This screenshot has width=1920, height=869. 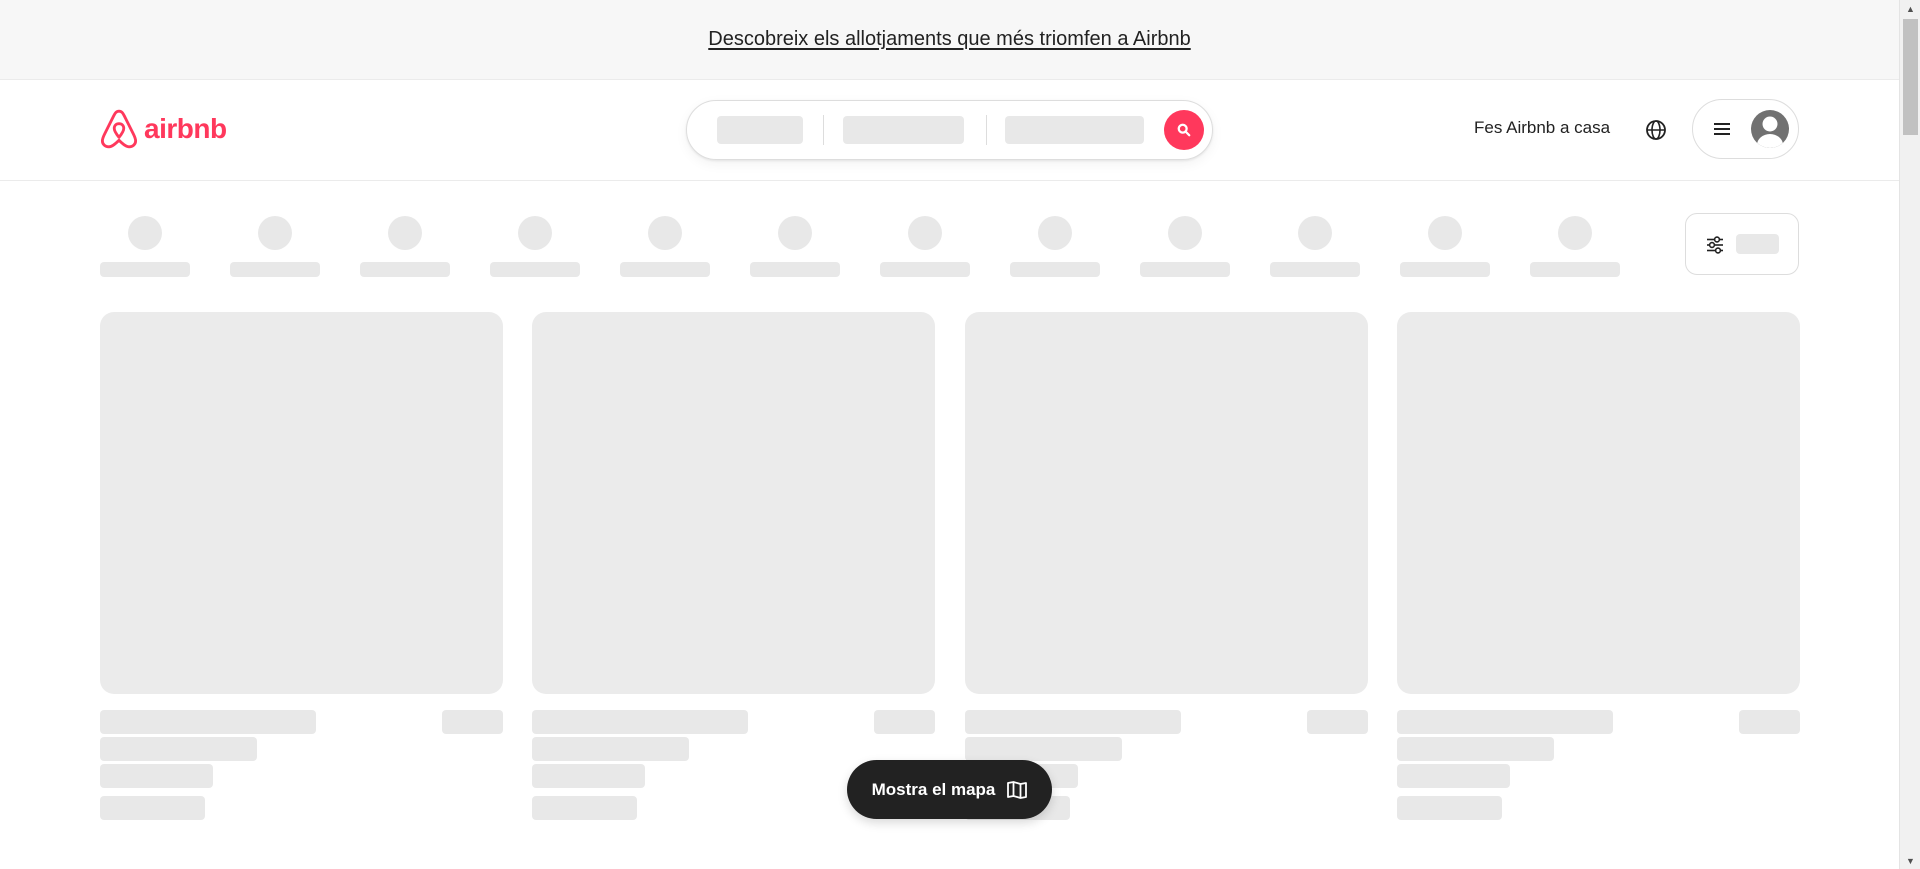 What do you see at coordinates (1542, 128) in the screenshot?
I see `host-link: Fes Airbnb a casa` at bounding box center [1542, 128].